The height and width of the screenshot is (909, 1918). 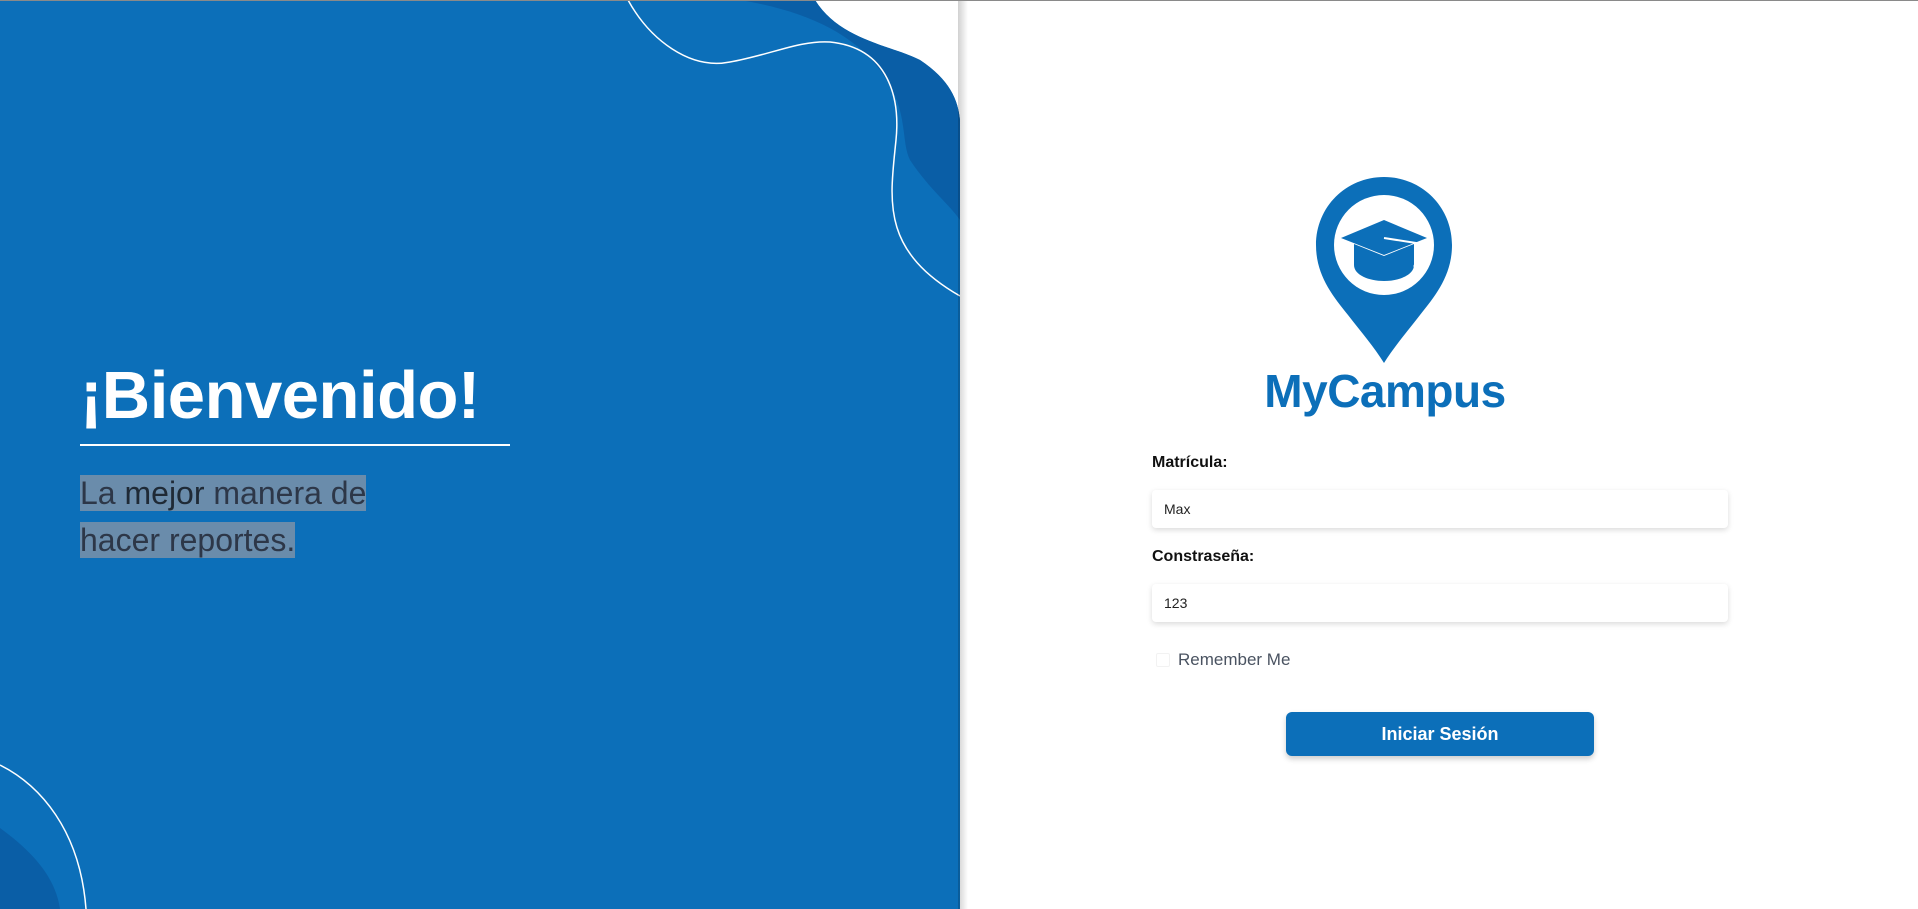 I want to click on tagline-bold-word: mejor, so click(x=164, y=493).